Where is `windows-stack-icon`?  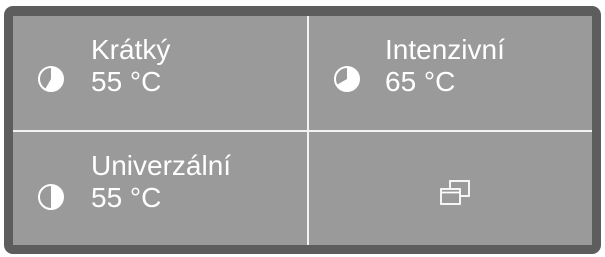
windows-stack-icon is located at coordinates (455, 192).